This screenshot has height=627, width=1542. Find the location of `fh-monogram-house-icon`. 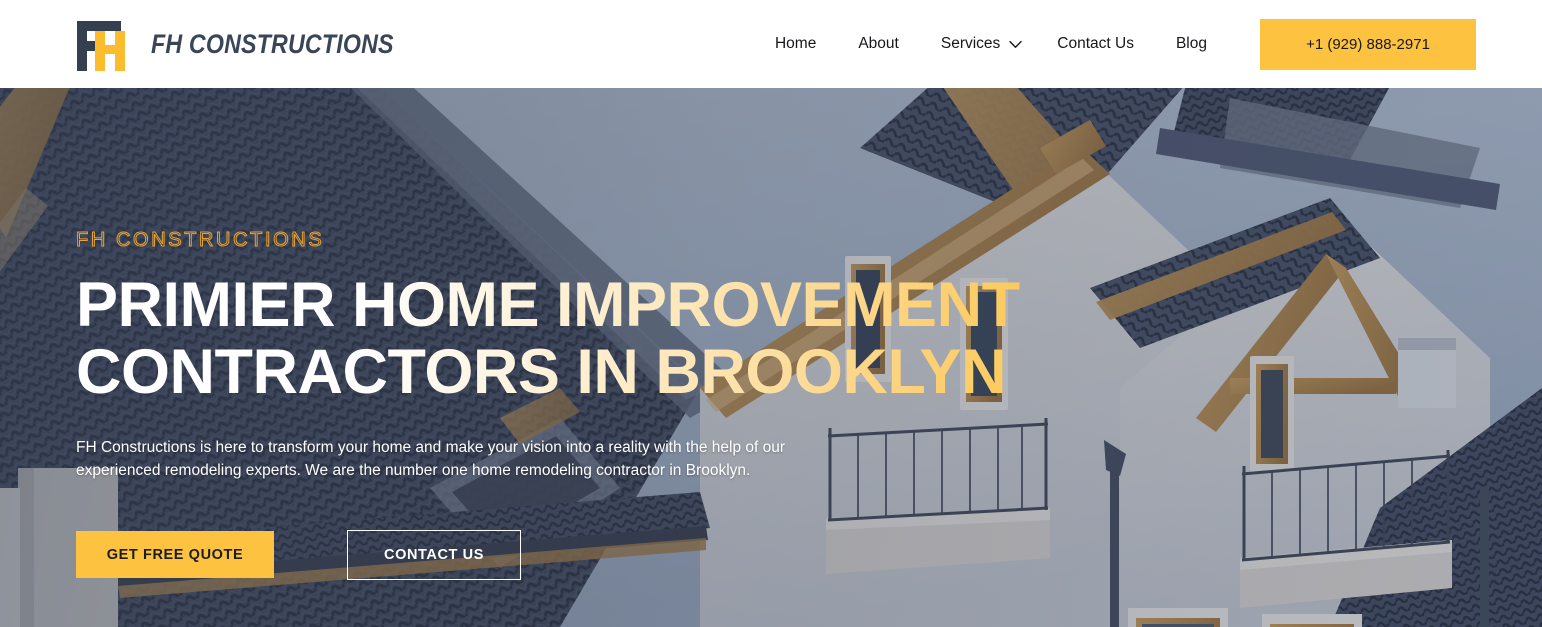

fh-monogram-house-icon is located at coordinates (106, 44).